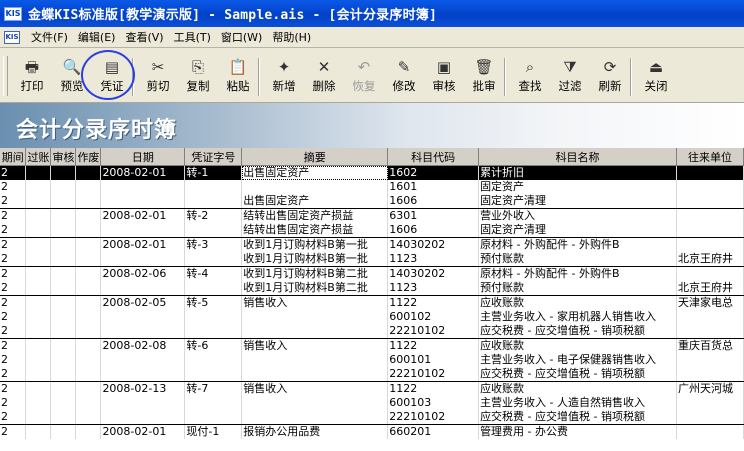 This screenshot has width=744, height=451. I want to click on table-row: 2 600101 主营业务收入 - 电子保健器销售收入, so click(372, 360).